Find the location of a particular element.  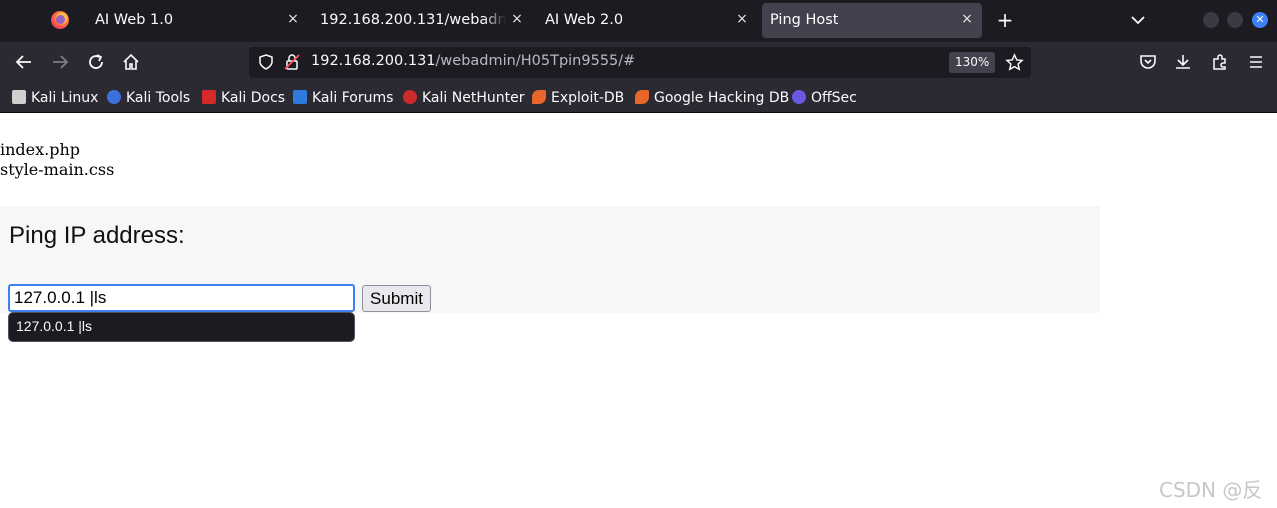

forward-arrow-icon is located at coordinates (60, 62).